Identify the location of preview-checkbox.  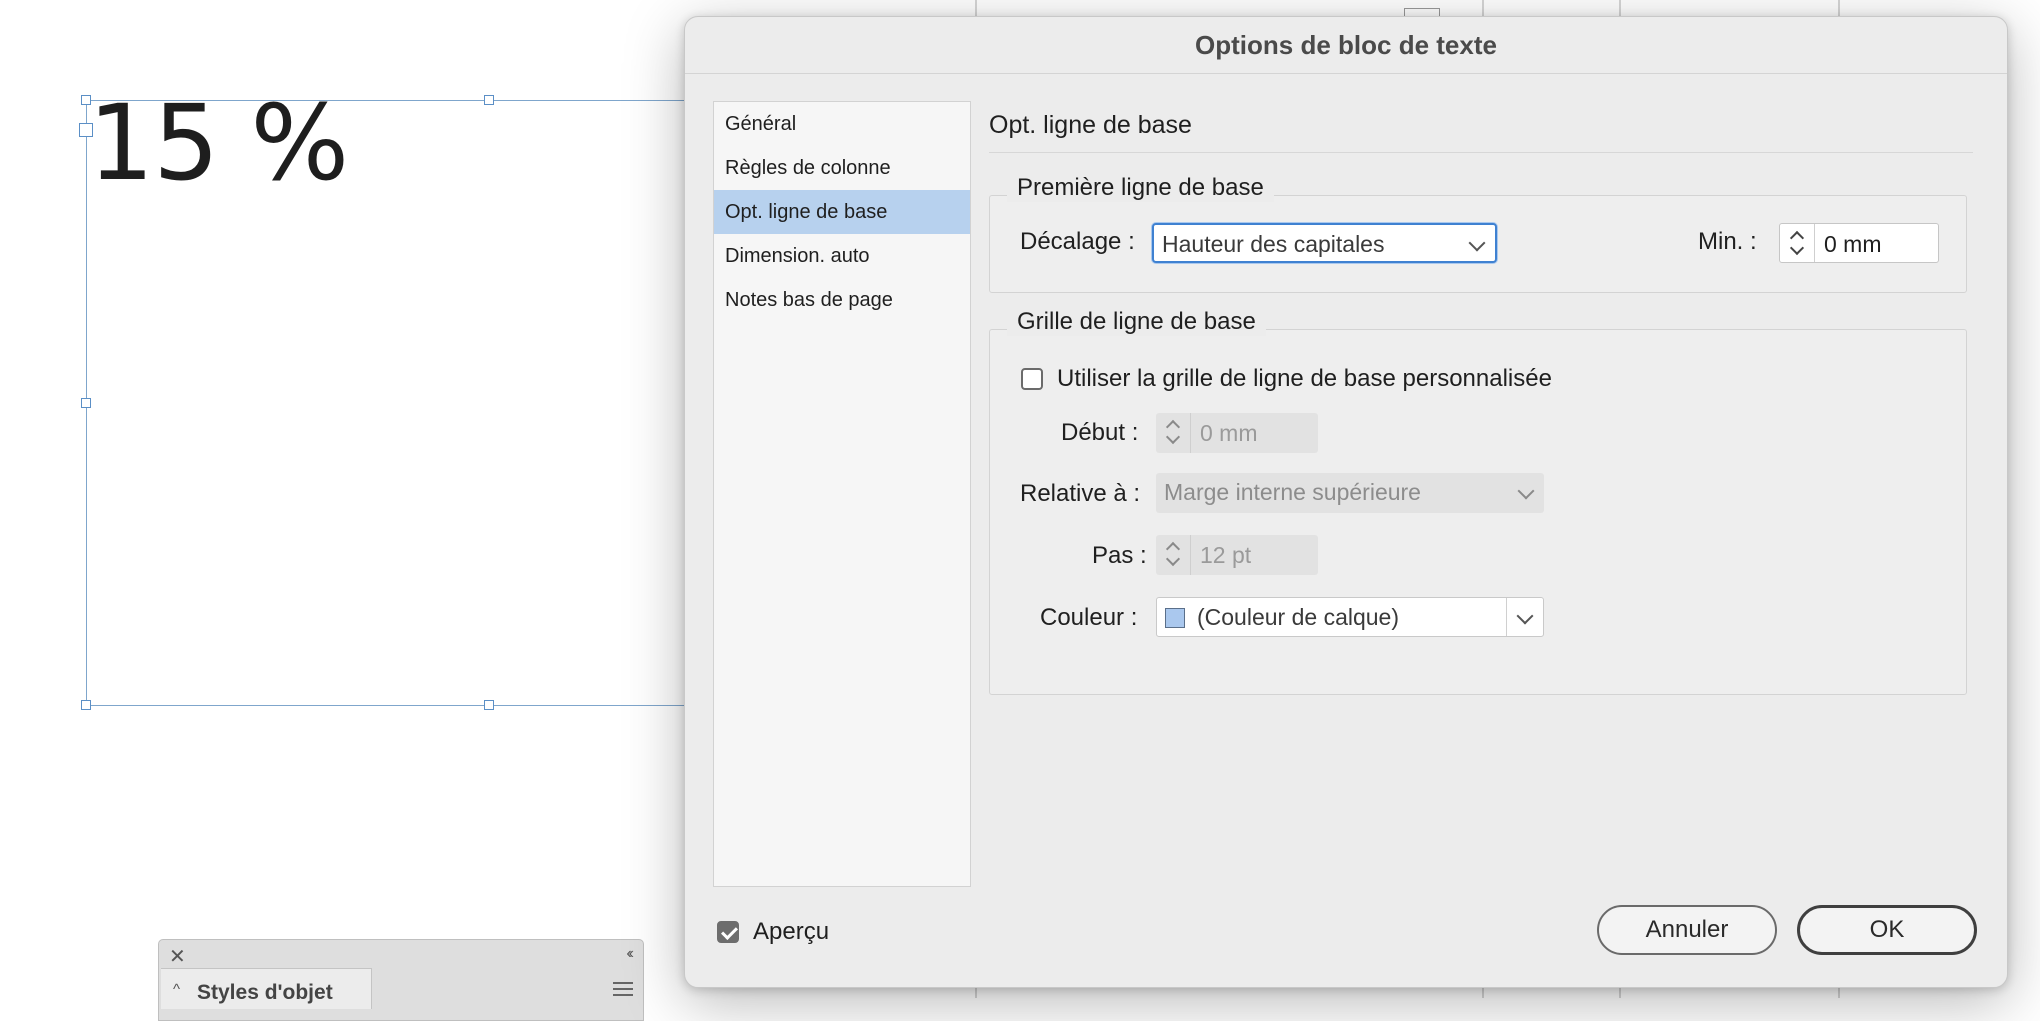
(728, 932).